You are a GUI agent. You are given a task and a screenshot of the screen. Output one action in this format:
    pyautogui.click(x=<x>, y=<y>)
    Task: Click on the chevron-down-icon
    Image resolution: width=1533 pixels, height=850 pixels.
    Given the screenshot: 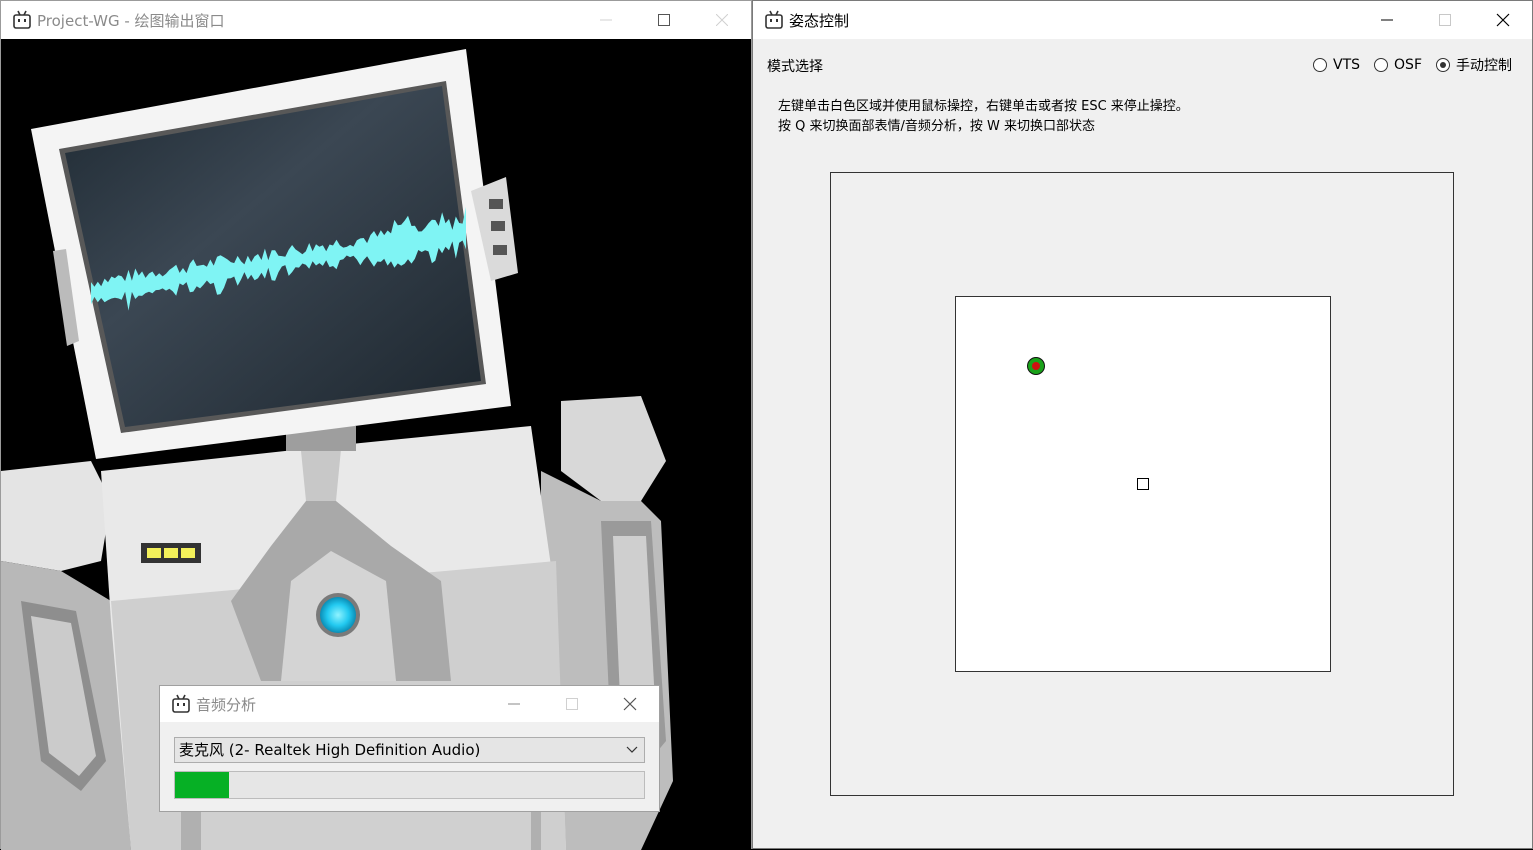 What is the action you would take?
    pyautogui.click(x=632, y=753)
    